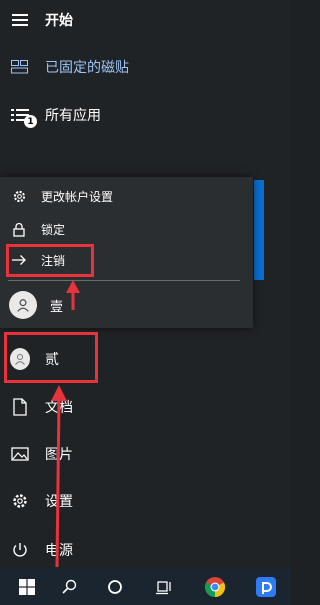 Image resolution: width=320 pixels, height=605 pixels. Describe the element at coordinates (69, 586) in the screenshot. I see `search-icon` at that location.